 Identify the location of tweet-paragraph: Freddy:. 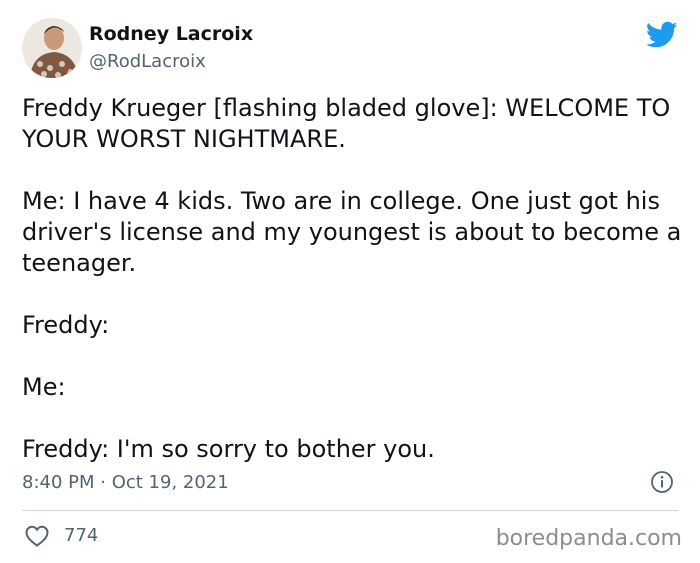
(66, 325).